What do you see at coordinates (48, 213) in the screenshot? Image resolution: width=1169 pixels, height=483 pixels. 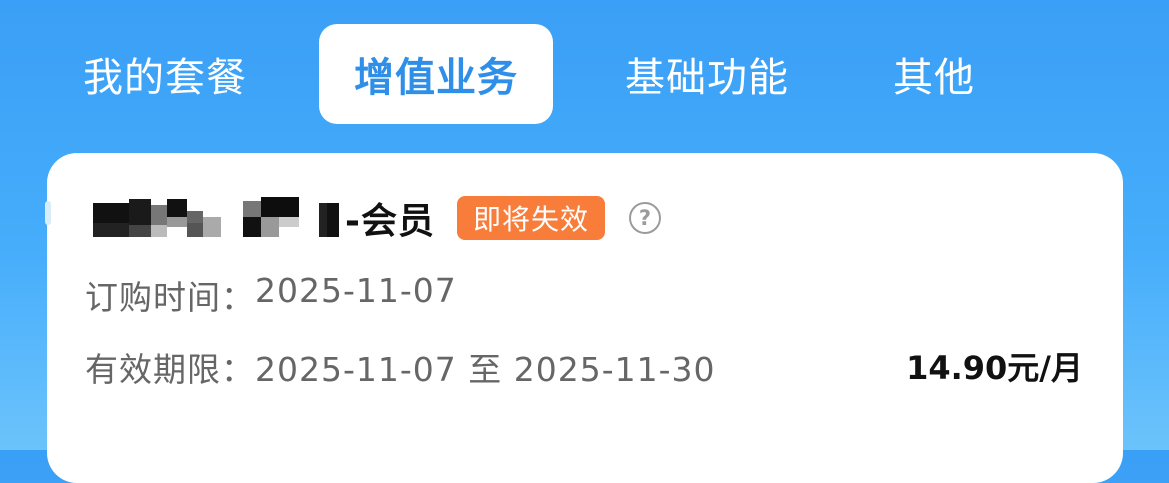 I see `card-edge-marker` at bounding box center [48, 213].